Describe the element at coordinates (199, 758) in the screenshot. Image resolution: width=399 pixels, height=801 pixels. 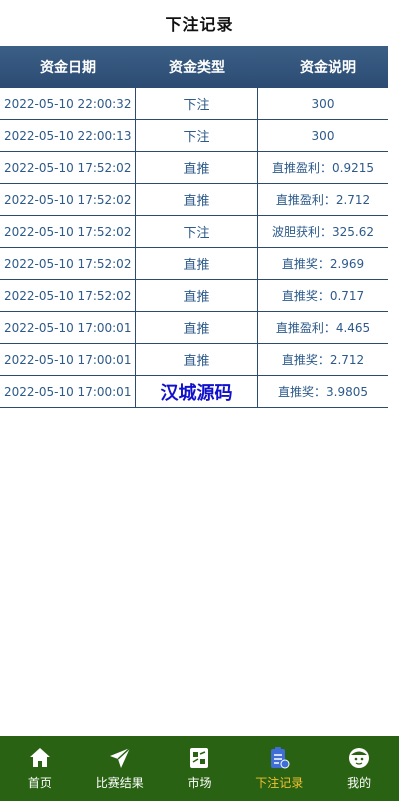
I see `market-icon` at that location.